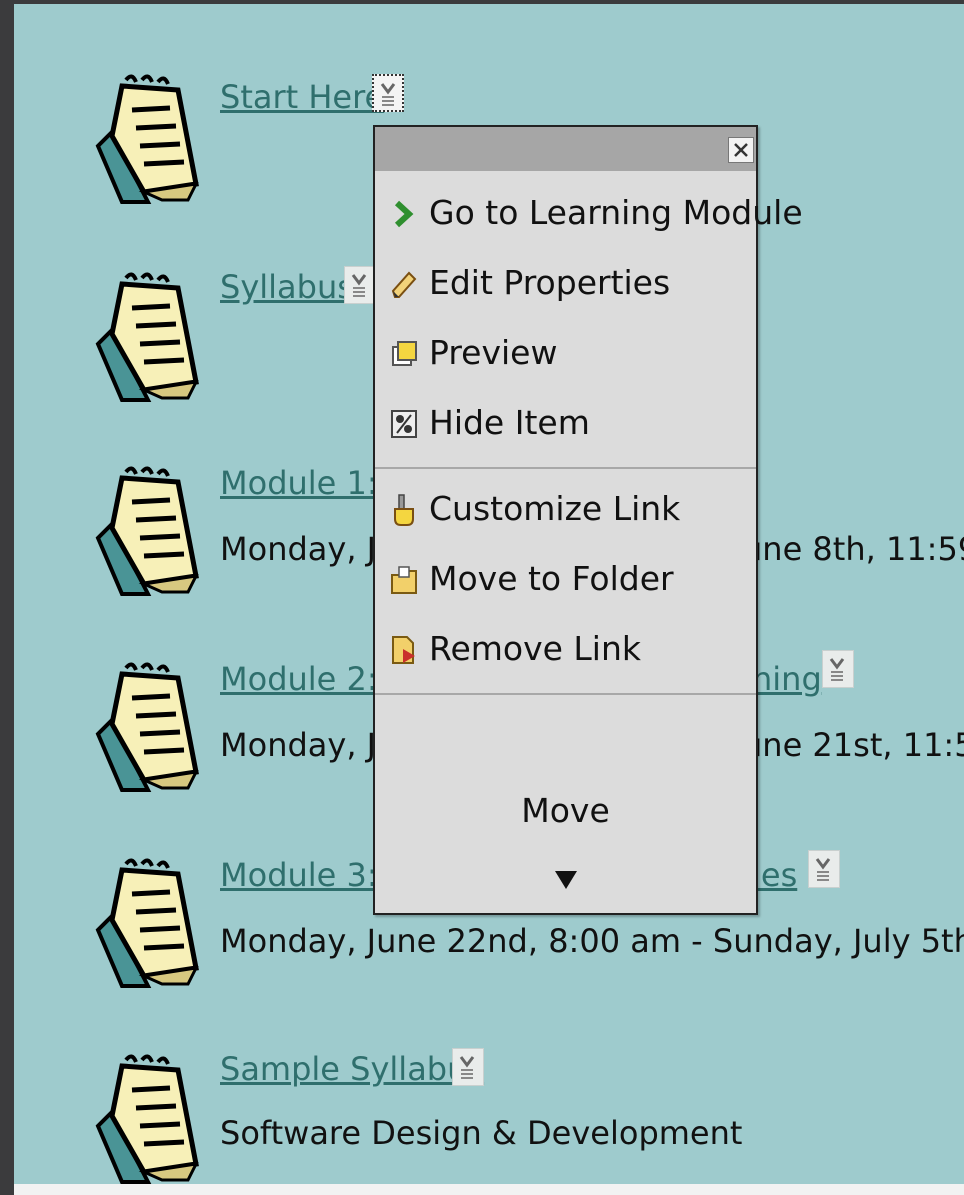  I want to click on menu-item-label: Move to Folder, so click(551, 578).